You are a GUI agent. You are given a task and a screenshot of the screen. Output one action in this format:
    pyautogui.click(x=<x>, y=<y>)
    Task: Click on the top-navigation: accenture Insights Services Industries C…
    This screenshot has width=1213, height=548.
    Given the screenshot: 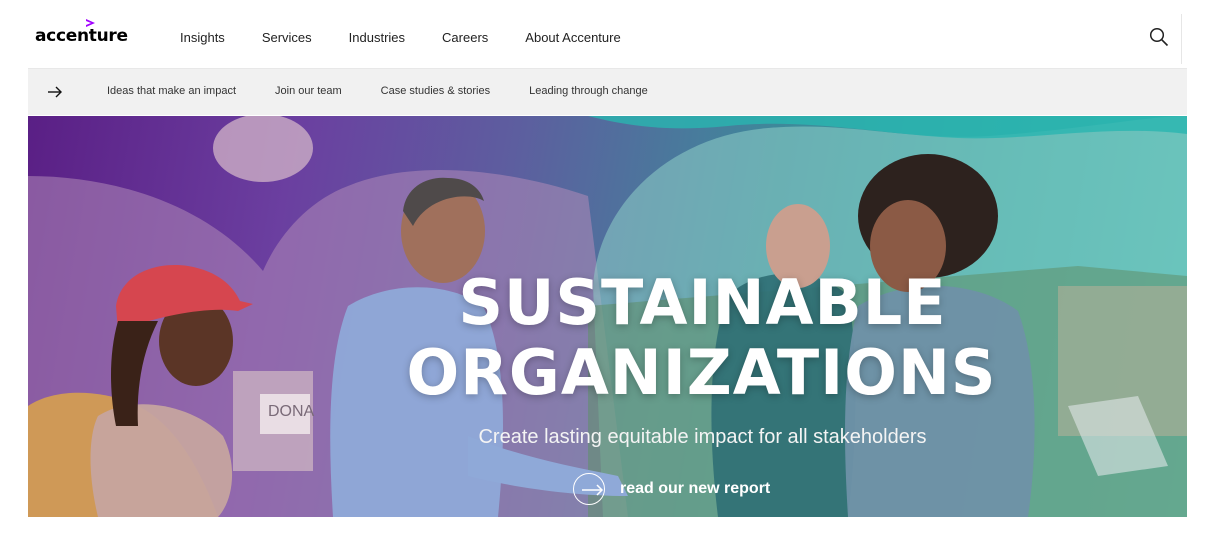 What is the action you would take?
    pyautogui.click(x=606, y=34)
    